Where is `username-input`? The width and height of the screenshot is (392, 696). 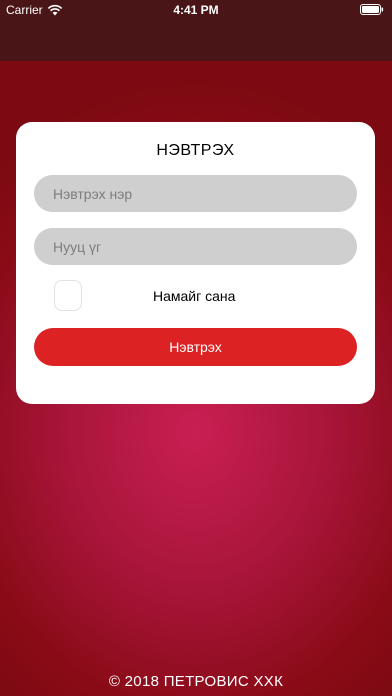
username-input is located at coordinates (195, 193).